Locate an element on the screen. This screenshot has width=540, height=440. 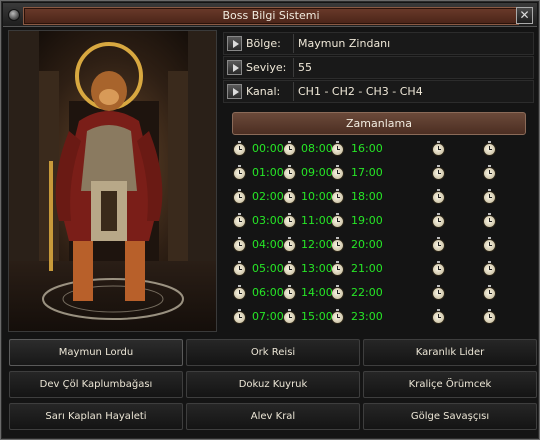
title-bar: Boss Bilgi Sistemi ✕ is located at coordinates (270, 15).